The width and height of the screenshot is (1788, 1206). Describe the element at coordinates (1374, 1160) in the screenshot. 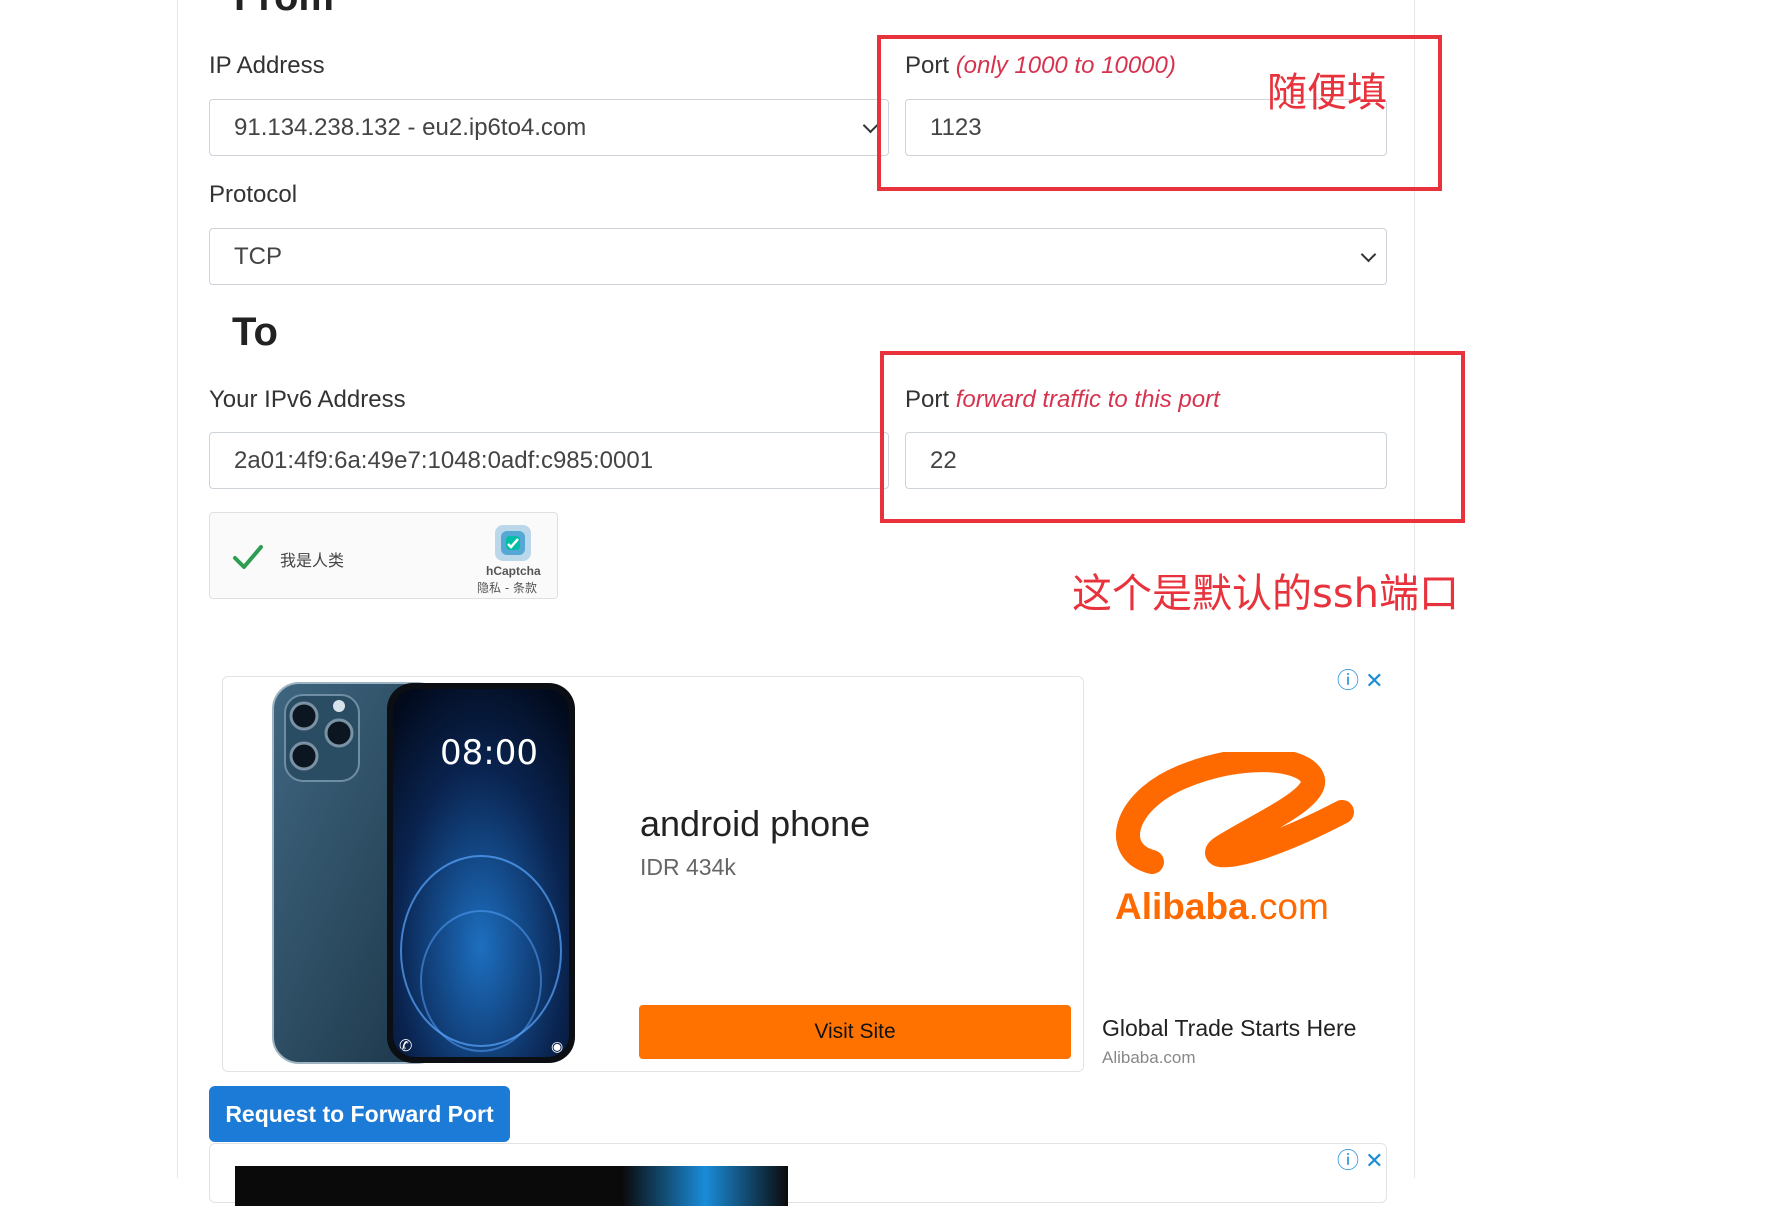

I see `ad2-close-icon: ✕` at that location.